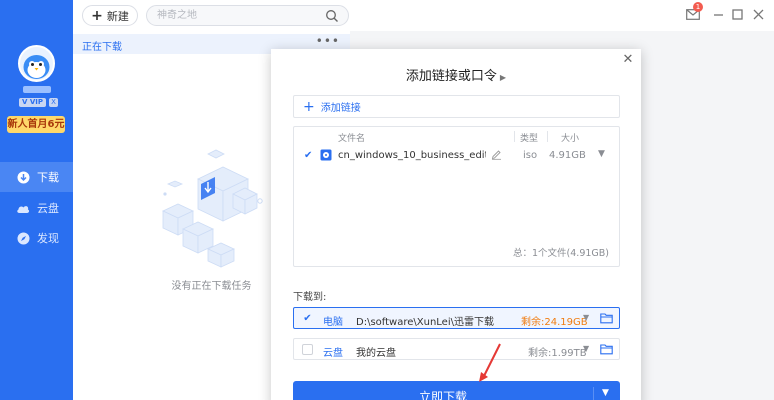 The height and width of the screenshot is (400, 774). I want to click on search-box, so click(247, 15).